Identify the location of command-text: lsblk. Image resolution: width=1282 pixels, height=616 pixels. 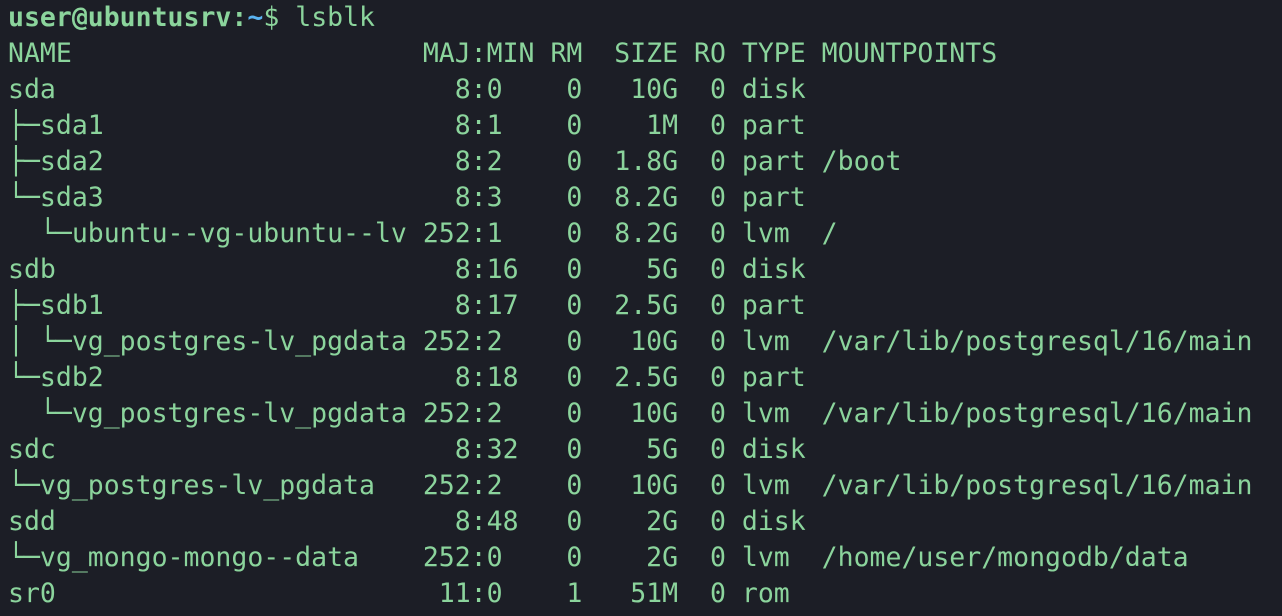
(335, 17).